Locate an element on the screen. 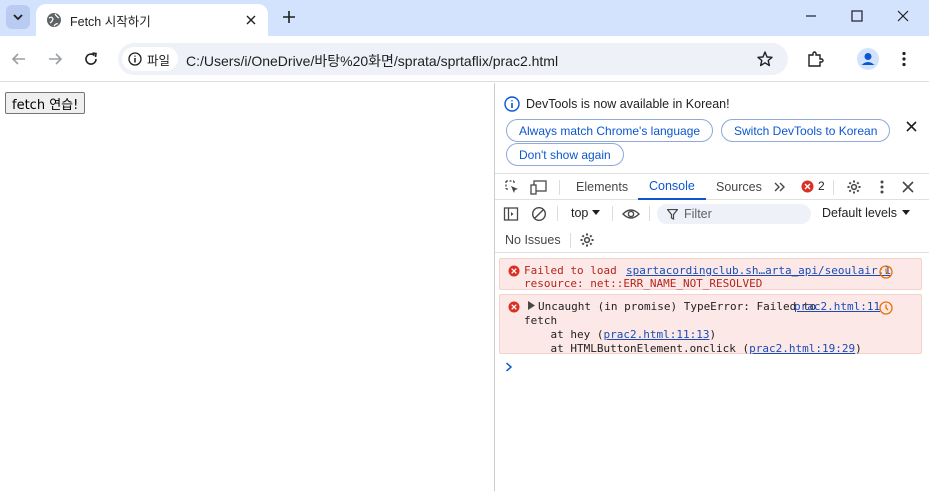  issues-label: No Issues is located at coordinates (533, 240).